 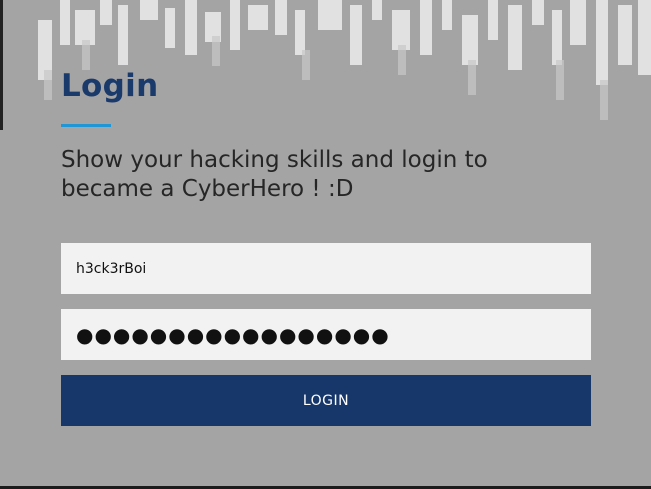 I want to click on page-title: Login, so click(x=110, y=86).